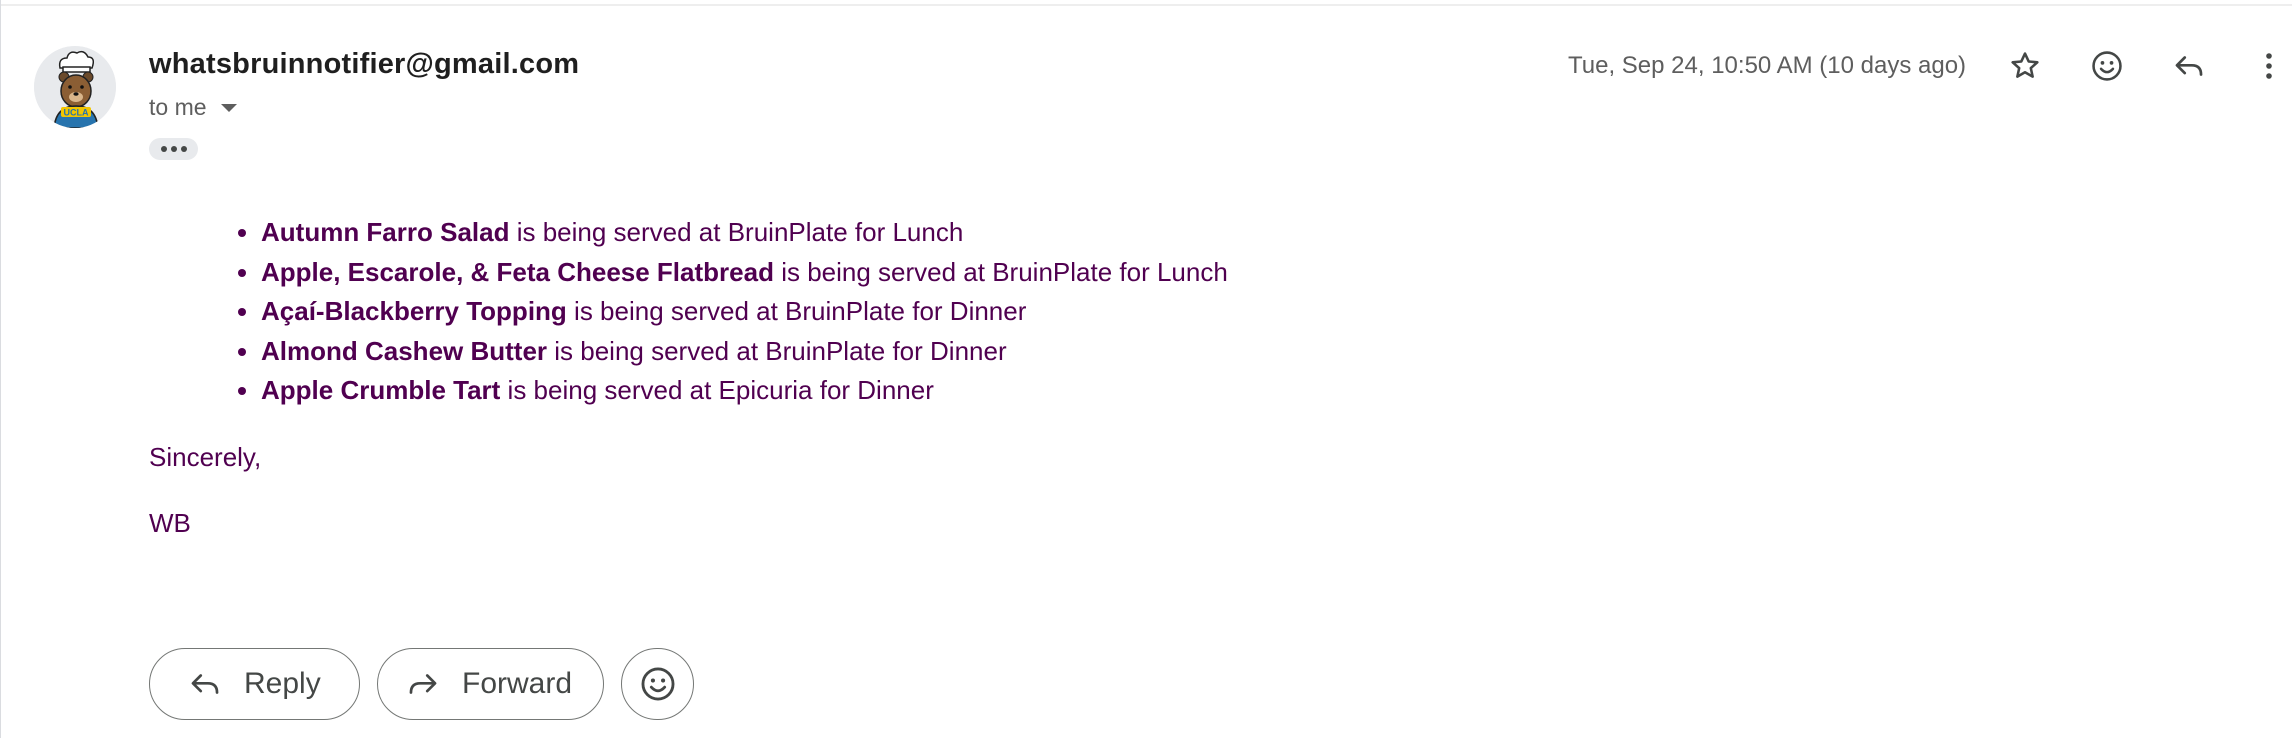  I want to click on avatar: UCLA, so click(75, 87).